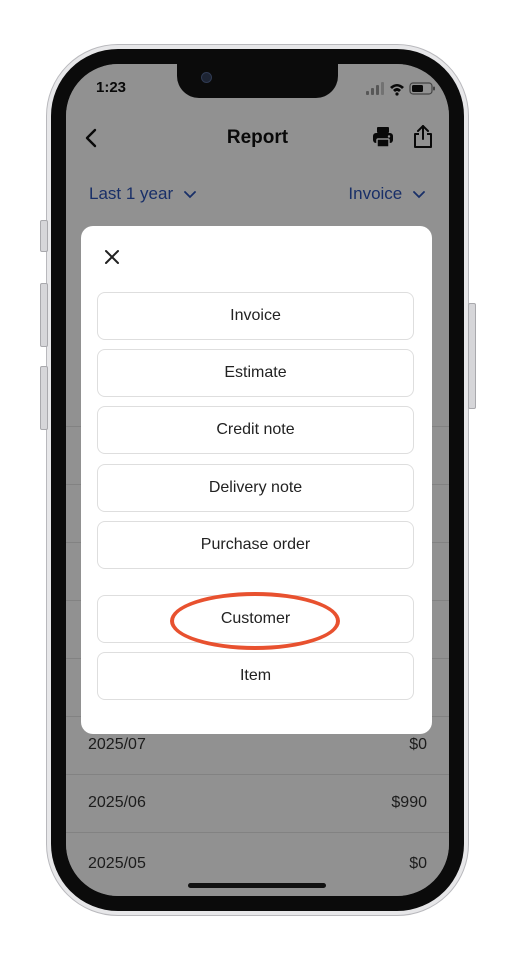 The height and width of the screenshot is (960, 515). What do you see at coordinates (44, 315) in the screenshot?
I see `volume-up-button` at bounding box center [44, 315].